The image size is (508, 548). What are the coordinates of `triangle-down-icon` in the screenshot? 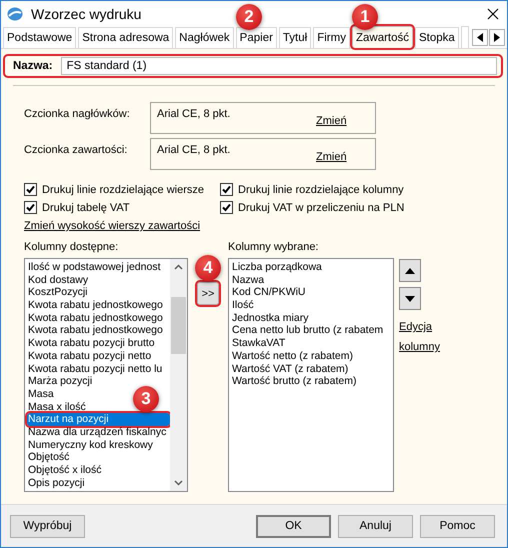 It's located at (410, 299).